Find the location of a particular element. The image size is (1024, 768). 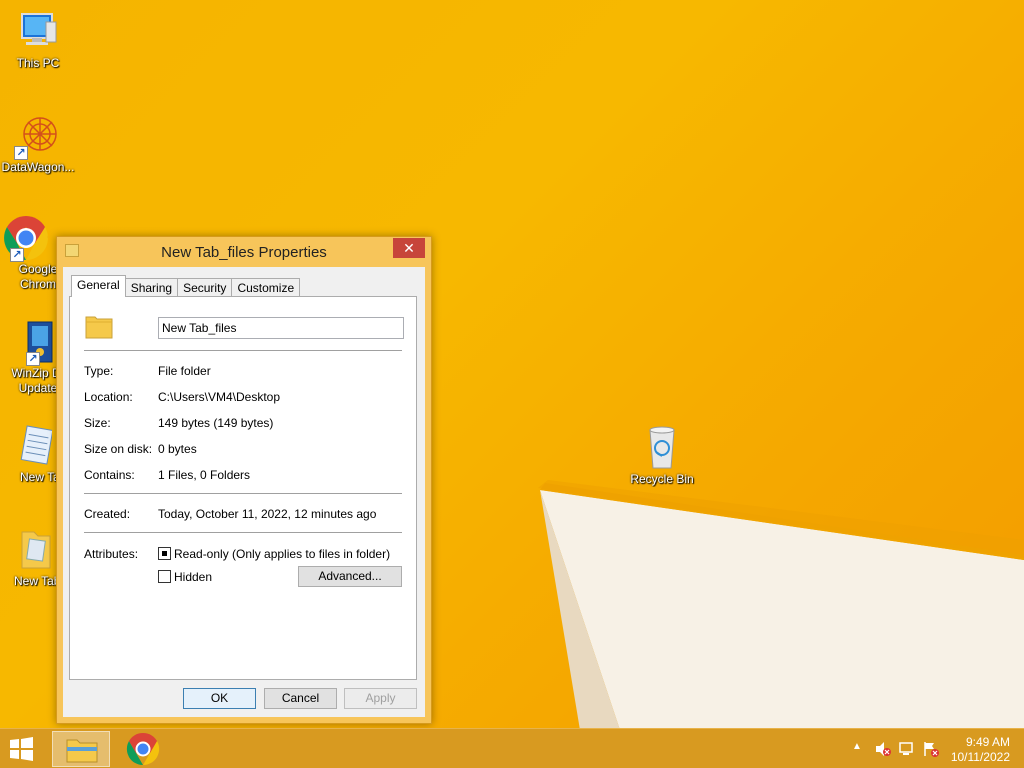

taskbar-clock: 9:49 AM 10/11/2022 is located at coordinates (980, 750).